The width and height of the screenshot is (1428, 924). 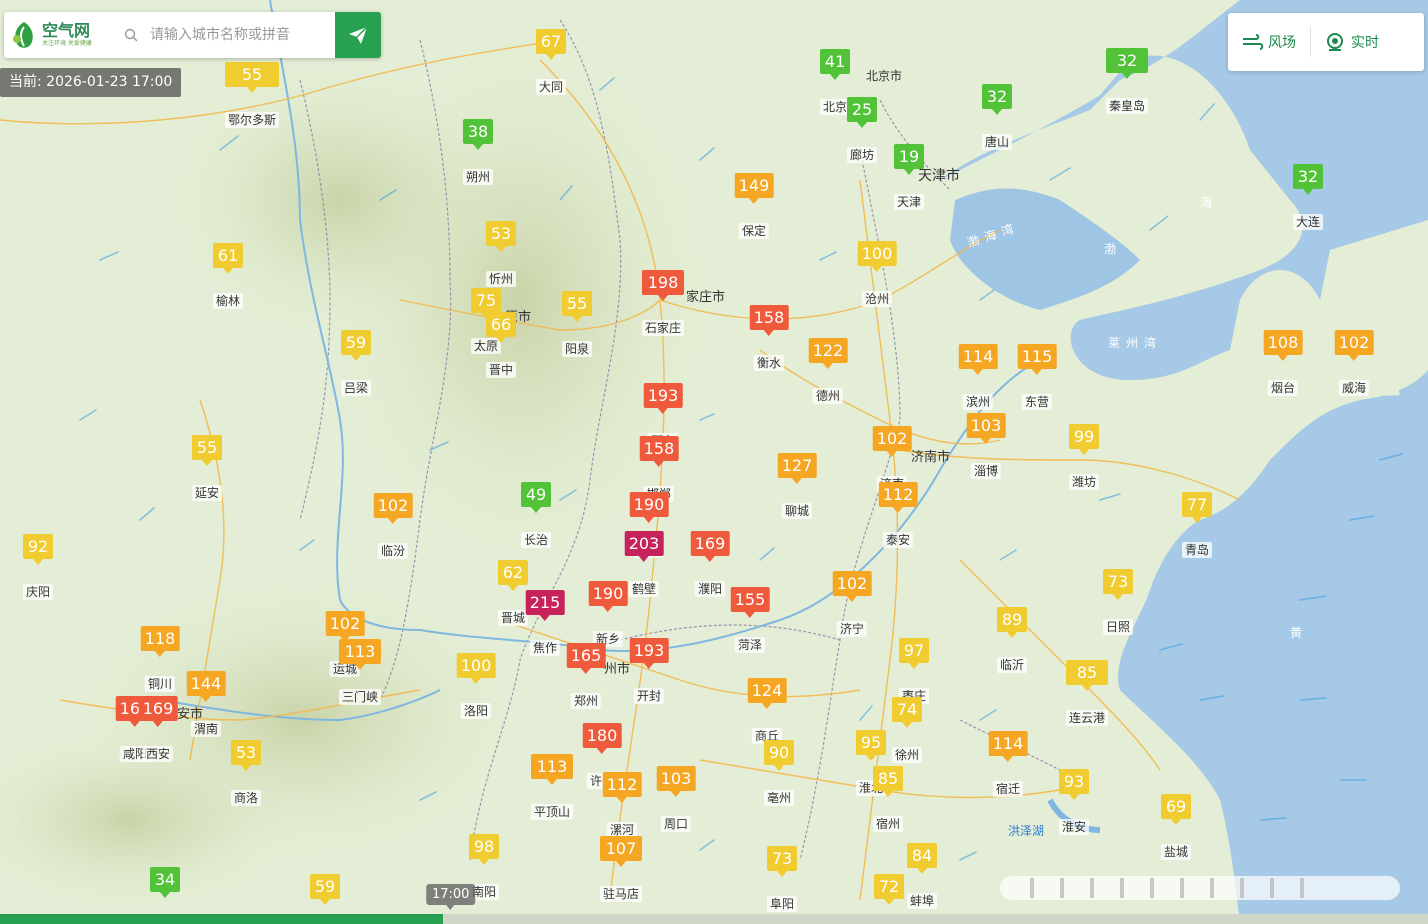 What do you see at coordinates (907, 730) in the screenshot?
I see `station-marker: 74 徐州` at bounding box center [907, 730].